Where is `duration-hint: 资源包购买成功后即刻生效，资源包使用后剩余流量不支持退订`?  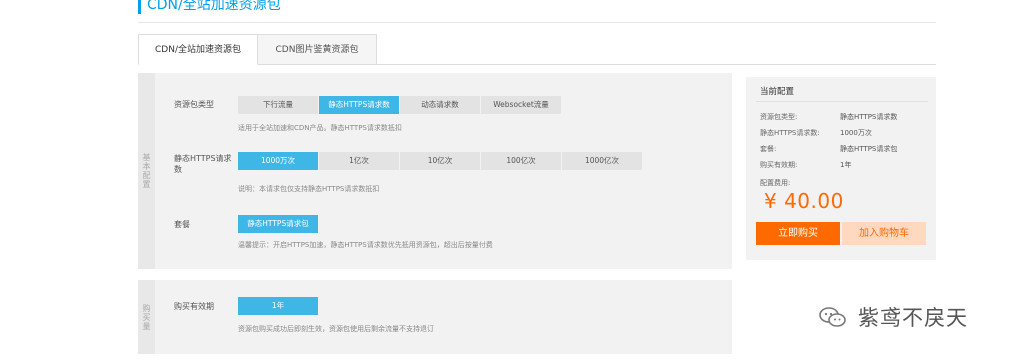 duration-hint: 资源包购买成功后即刻生效，资源包使用后剩余流量不支持退订 is located at coordinates (336, 329).